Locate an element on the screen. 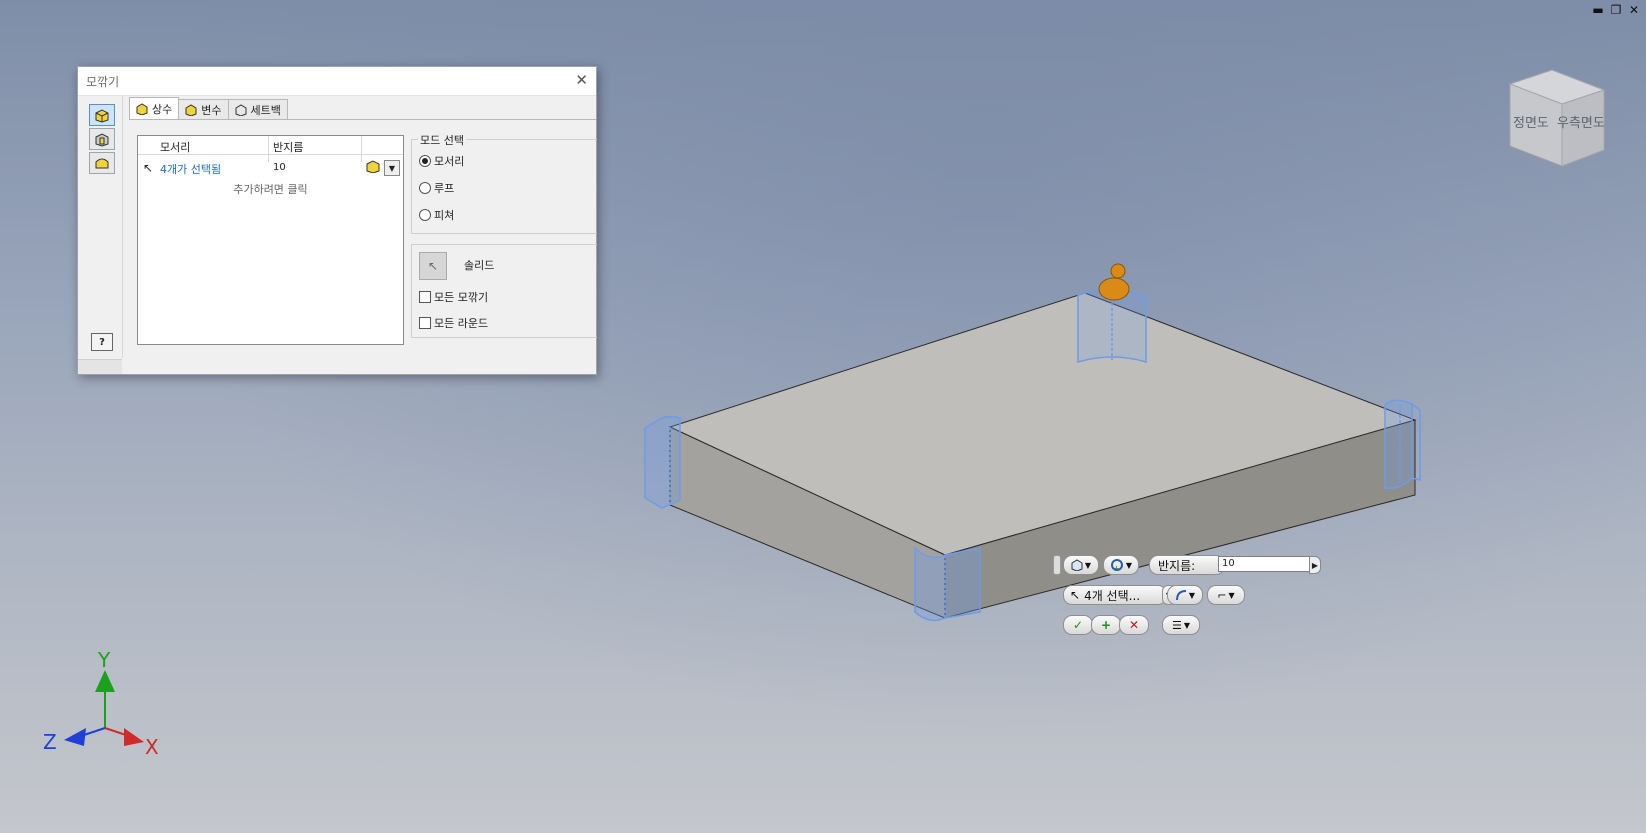 The image size is (1646, 833). full-round-fillet-button is located at coordinates (102, 163).